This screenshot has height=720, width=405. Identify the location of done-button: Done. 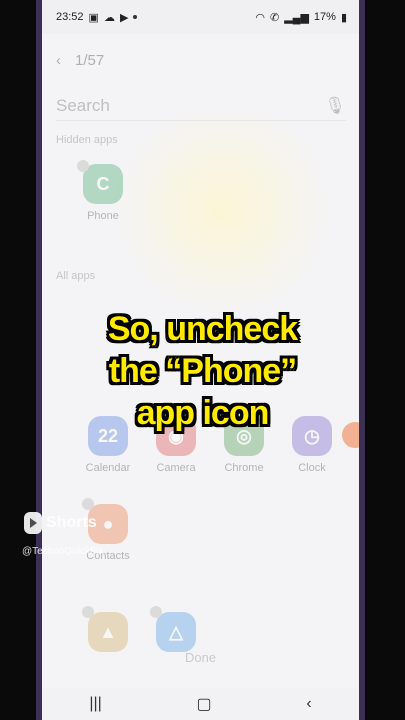
(200, 657).